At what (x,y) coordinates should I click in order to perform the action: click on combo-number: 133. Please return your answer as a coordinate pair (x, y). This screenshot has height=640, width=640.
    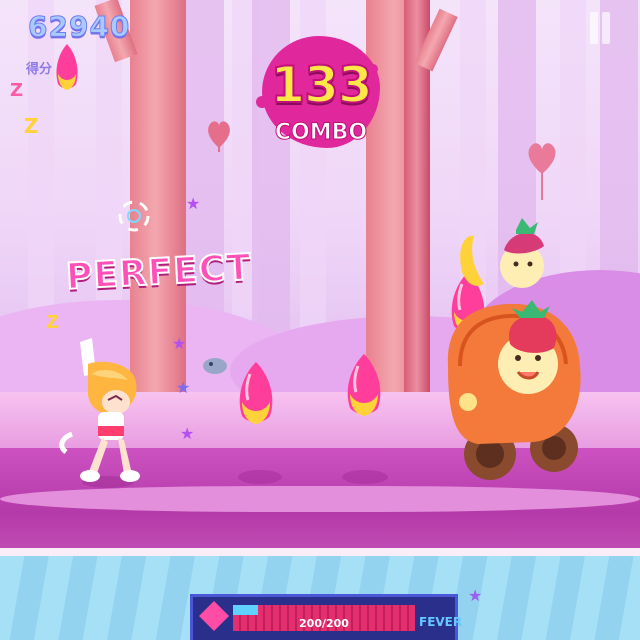
    Looking at the image, I should click on (321, 85).